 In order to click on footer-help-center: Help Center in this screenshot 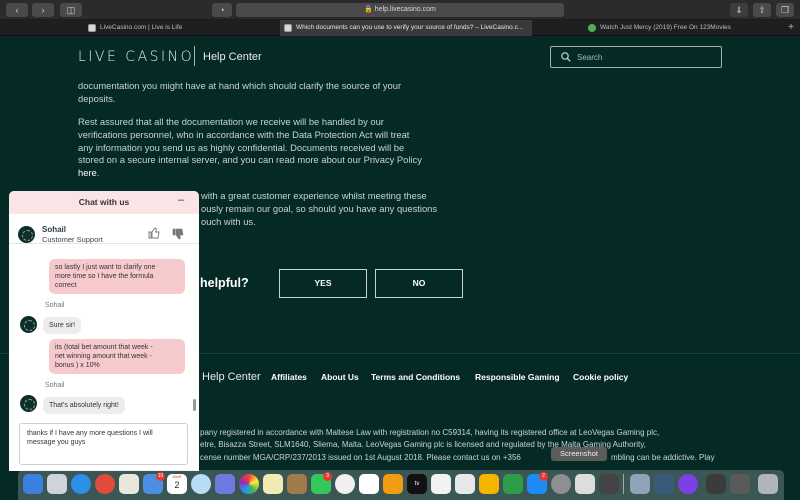, I will do `click(231, 377)`.